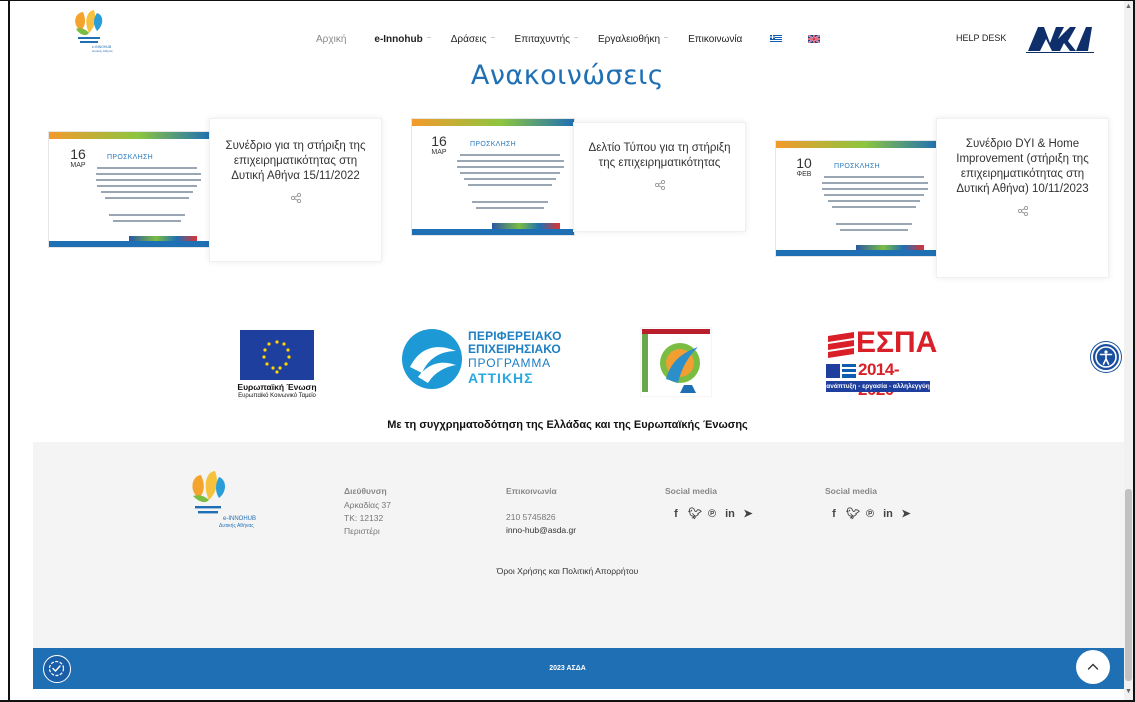 The height and width of the screenshot is (702, 1135). I want to click on western-athens-development-logo, so click(676, 362).